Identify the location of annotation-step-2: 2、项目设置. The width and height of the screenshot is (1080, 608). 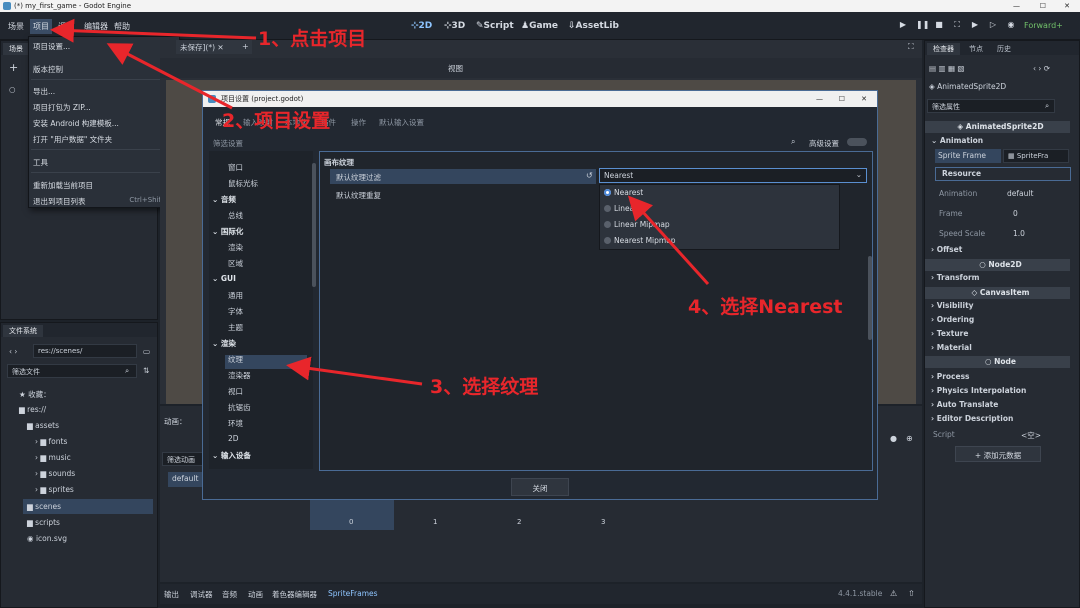
(276, 121).